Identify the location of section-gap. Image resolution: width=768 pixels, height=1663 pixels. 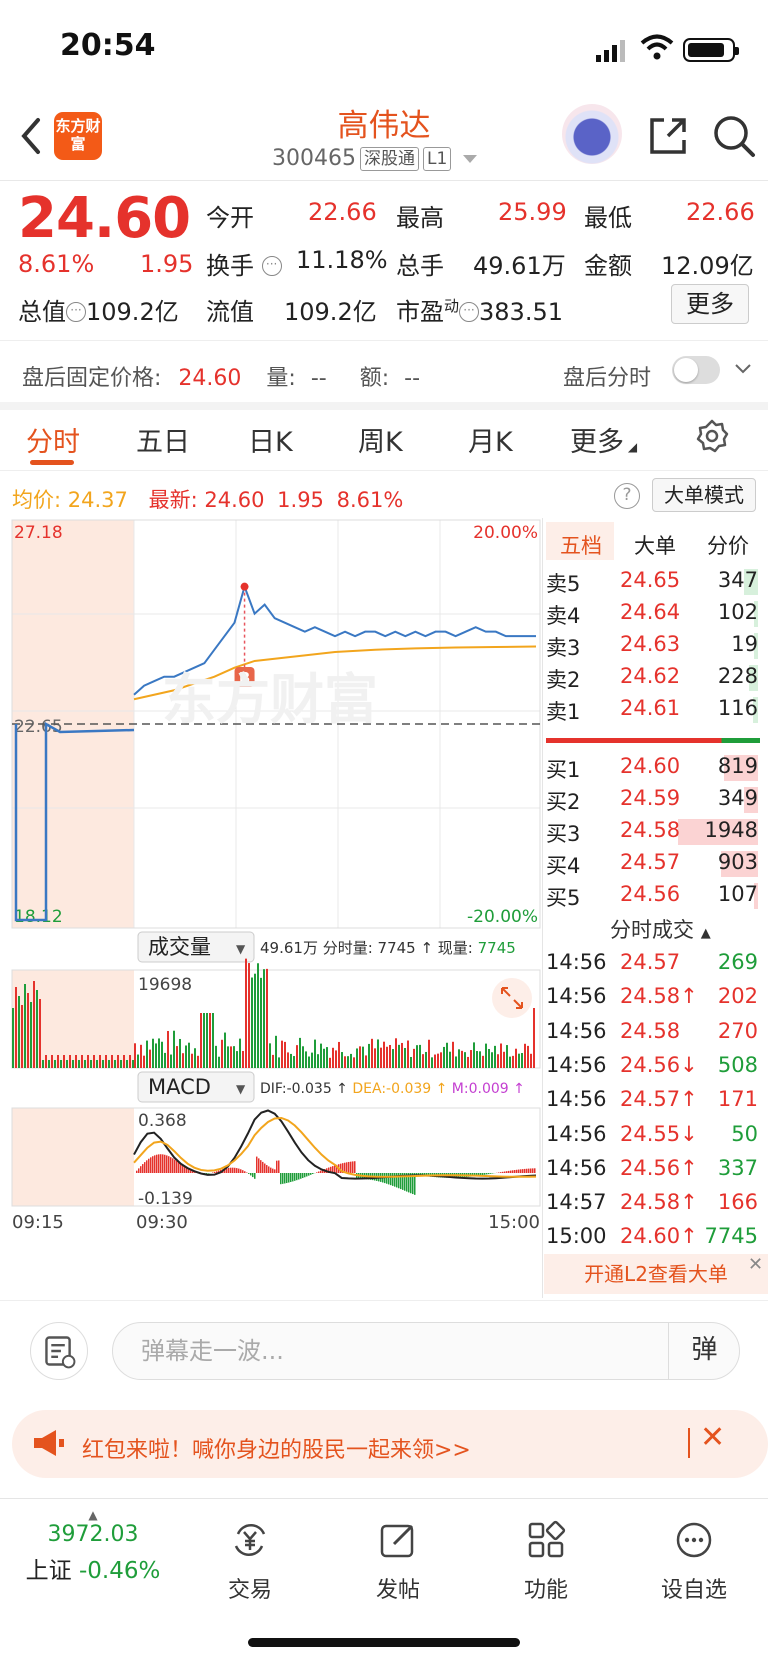
(384, 406).